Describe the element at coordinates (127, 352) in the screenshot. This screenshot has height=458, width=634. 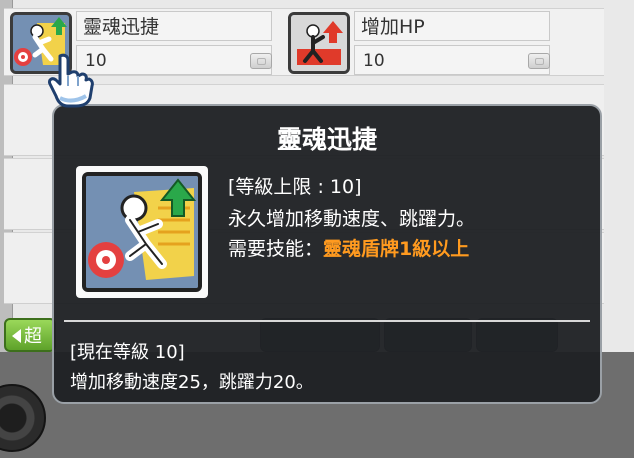
I see `tooltip-current-level: [現在等級 10]` at that location.